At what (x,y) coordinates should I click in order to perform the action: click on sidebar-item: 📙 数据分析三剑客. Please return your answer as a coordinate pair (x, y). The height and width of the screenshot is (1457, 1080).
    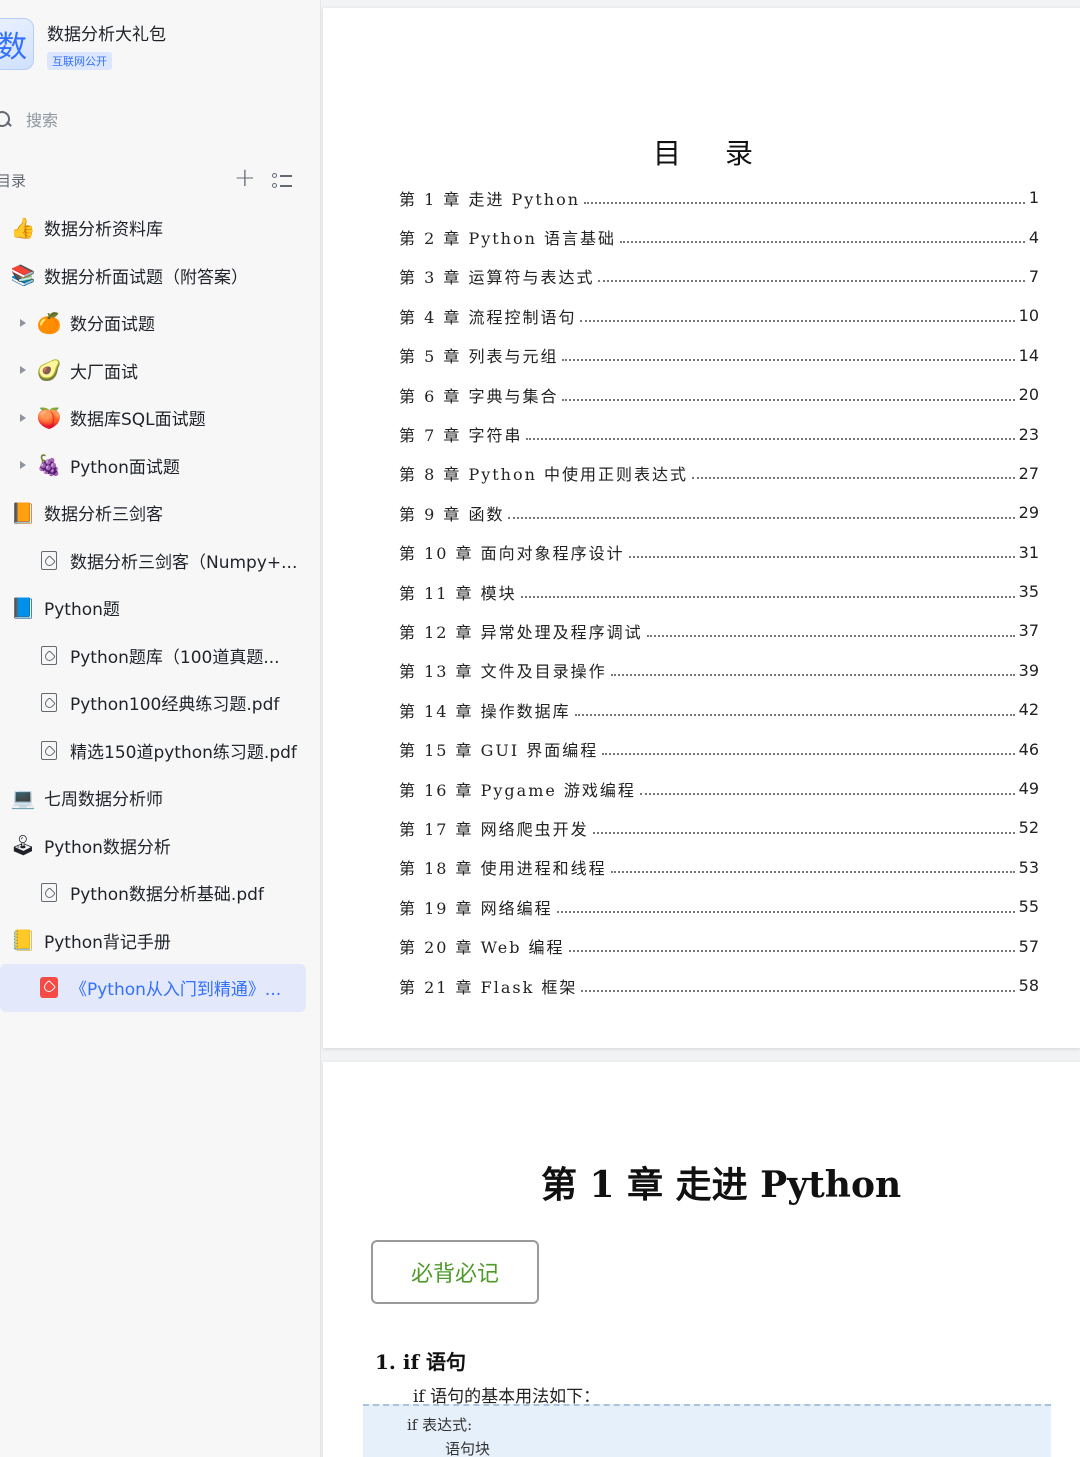
    Looking at the image, I should click on (155, 513).